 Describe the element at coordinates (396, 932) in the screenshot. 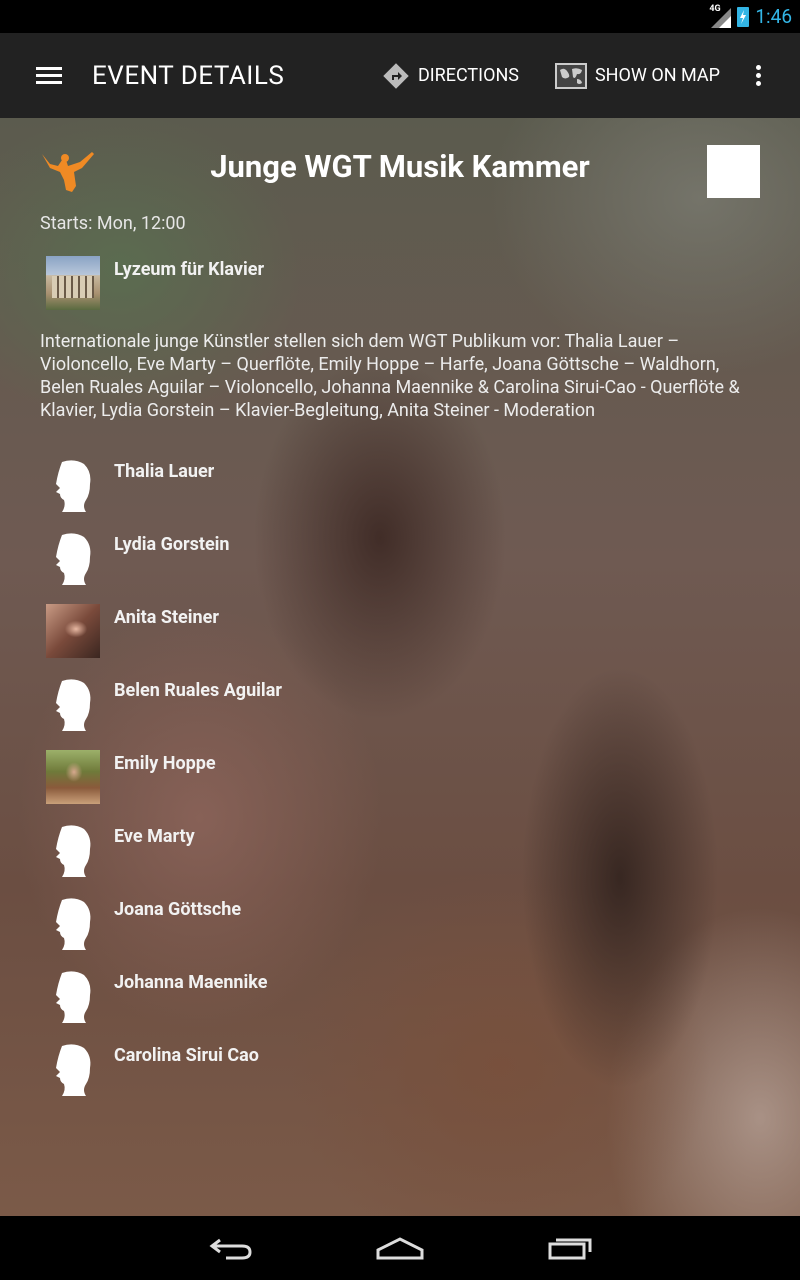

I see `artist-item-joana-goettsche: Joana Göttsche` at that location.